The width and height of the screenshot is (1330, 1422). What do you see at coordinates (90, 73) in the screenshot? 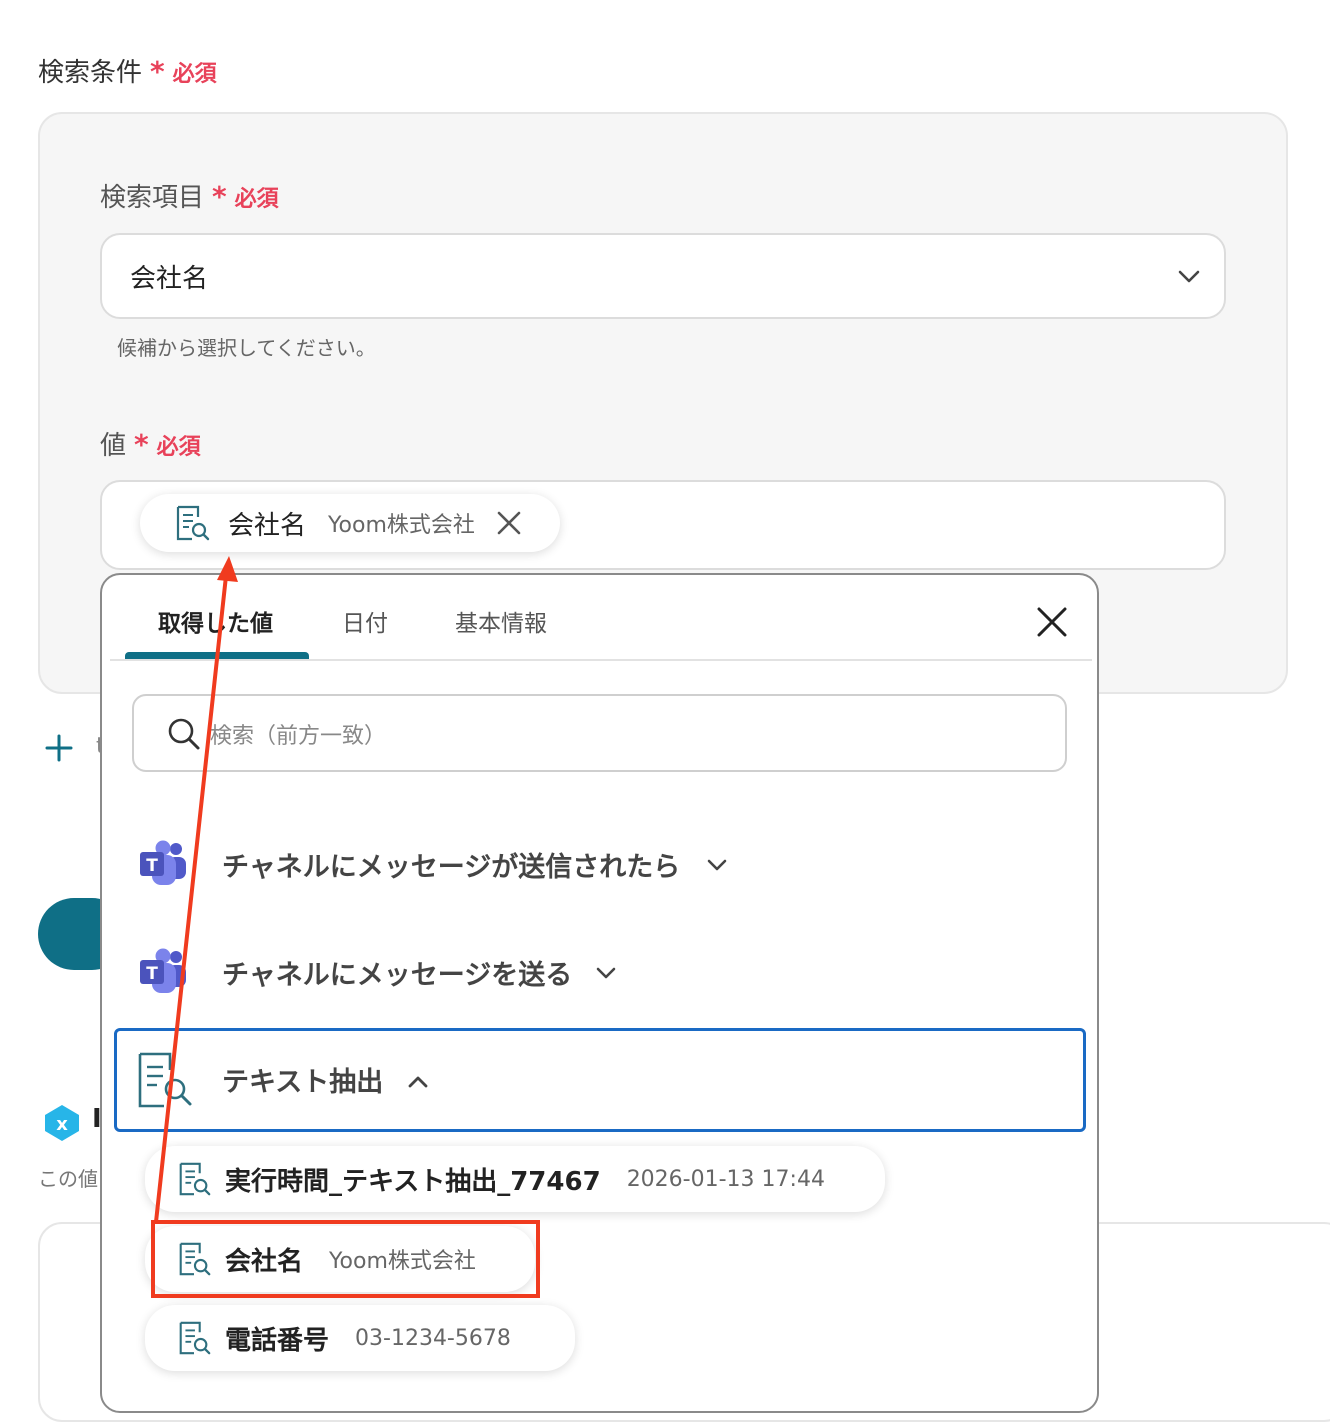
I see `search-conditions-title: 検索条件` at bounding box center [90, 73].